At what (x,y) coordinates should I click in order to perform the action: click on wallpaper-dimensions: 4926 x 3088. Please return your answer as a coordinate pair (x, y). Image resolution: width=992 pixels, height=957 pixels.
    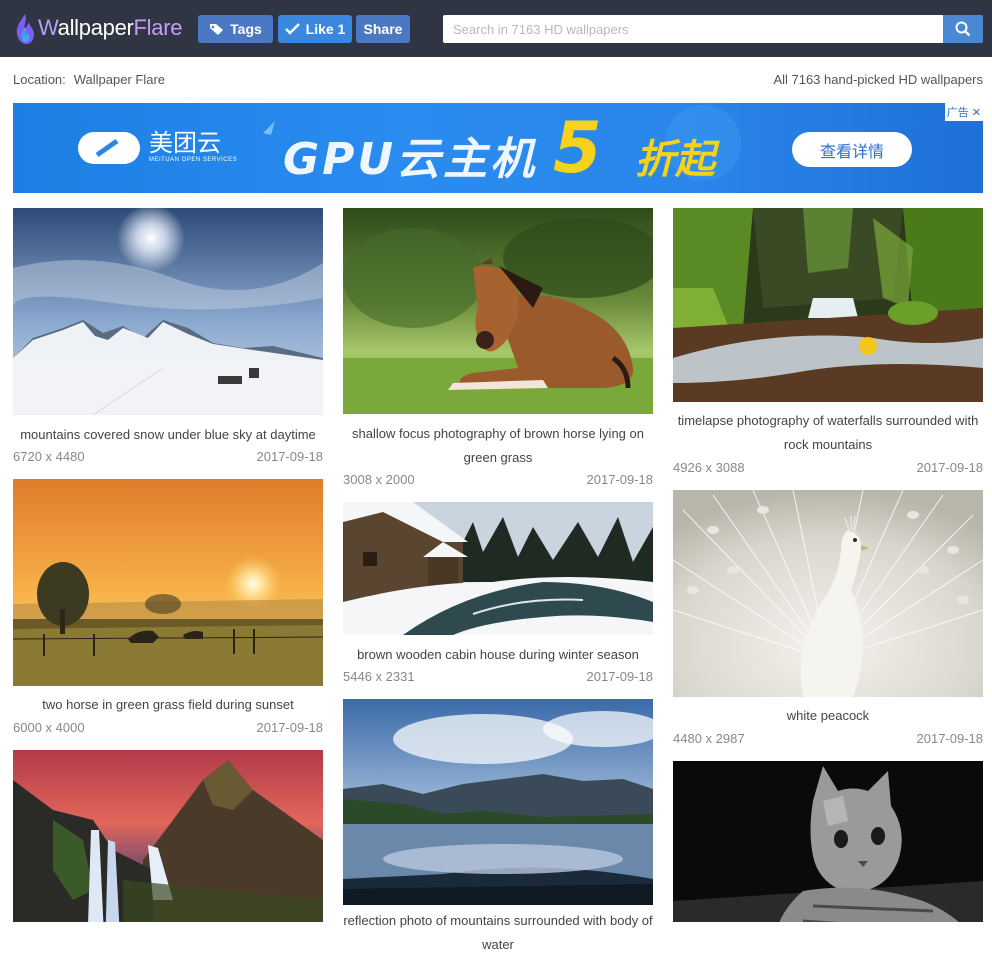
    Looking at the image, I should click on (709, 467).